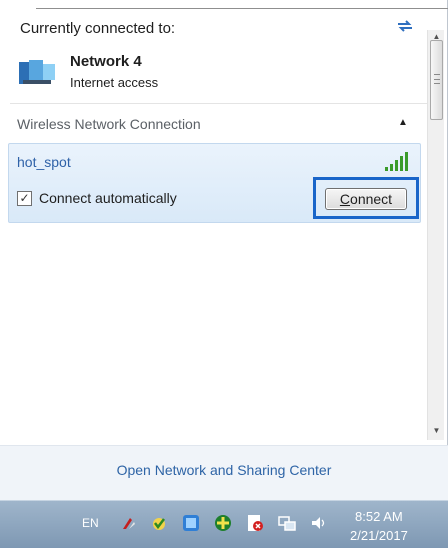 This screenshot has height=548, width=448. Describe the element at coordinates (379, 516) in the screenshot. I see `clock-time: 8:52 AM` at that location.